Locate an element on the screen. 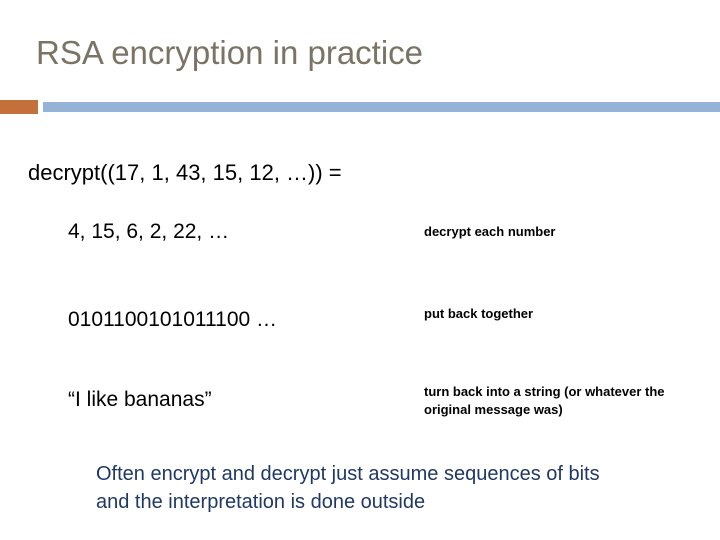 The width and height of the screenshot is (720, 540). step-note-1: decrypt each number is located at coordinates (490, 231).